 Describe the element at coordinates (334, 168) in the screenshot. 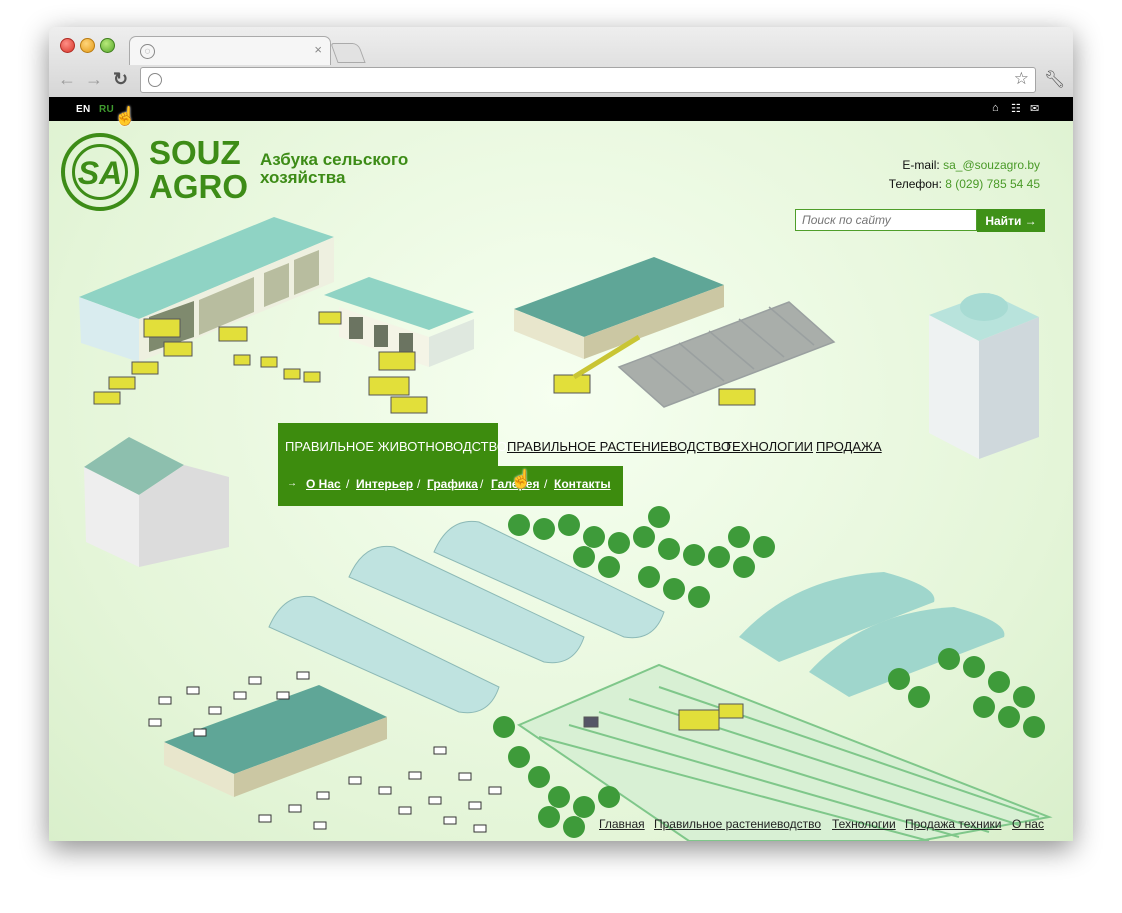

I see `site-tagline: Азбука сельского хозяйства` at that location.